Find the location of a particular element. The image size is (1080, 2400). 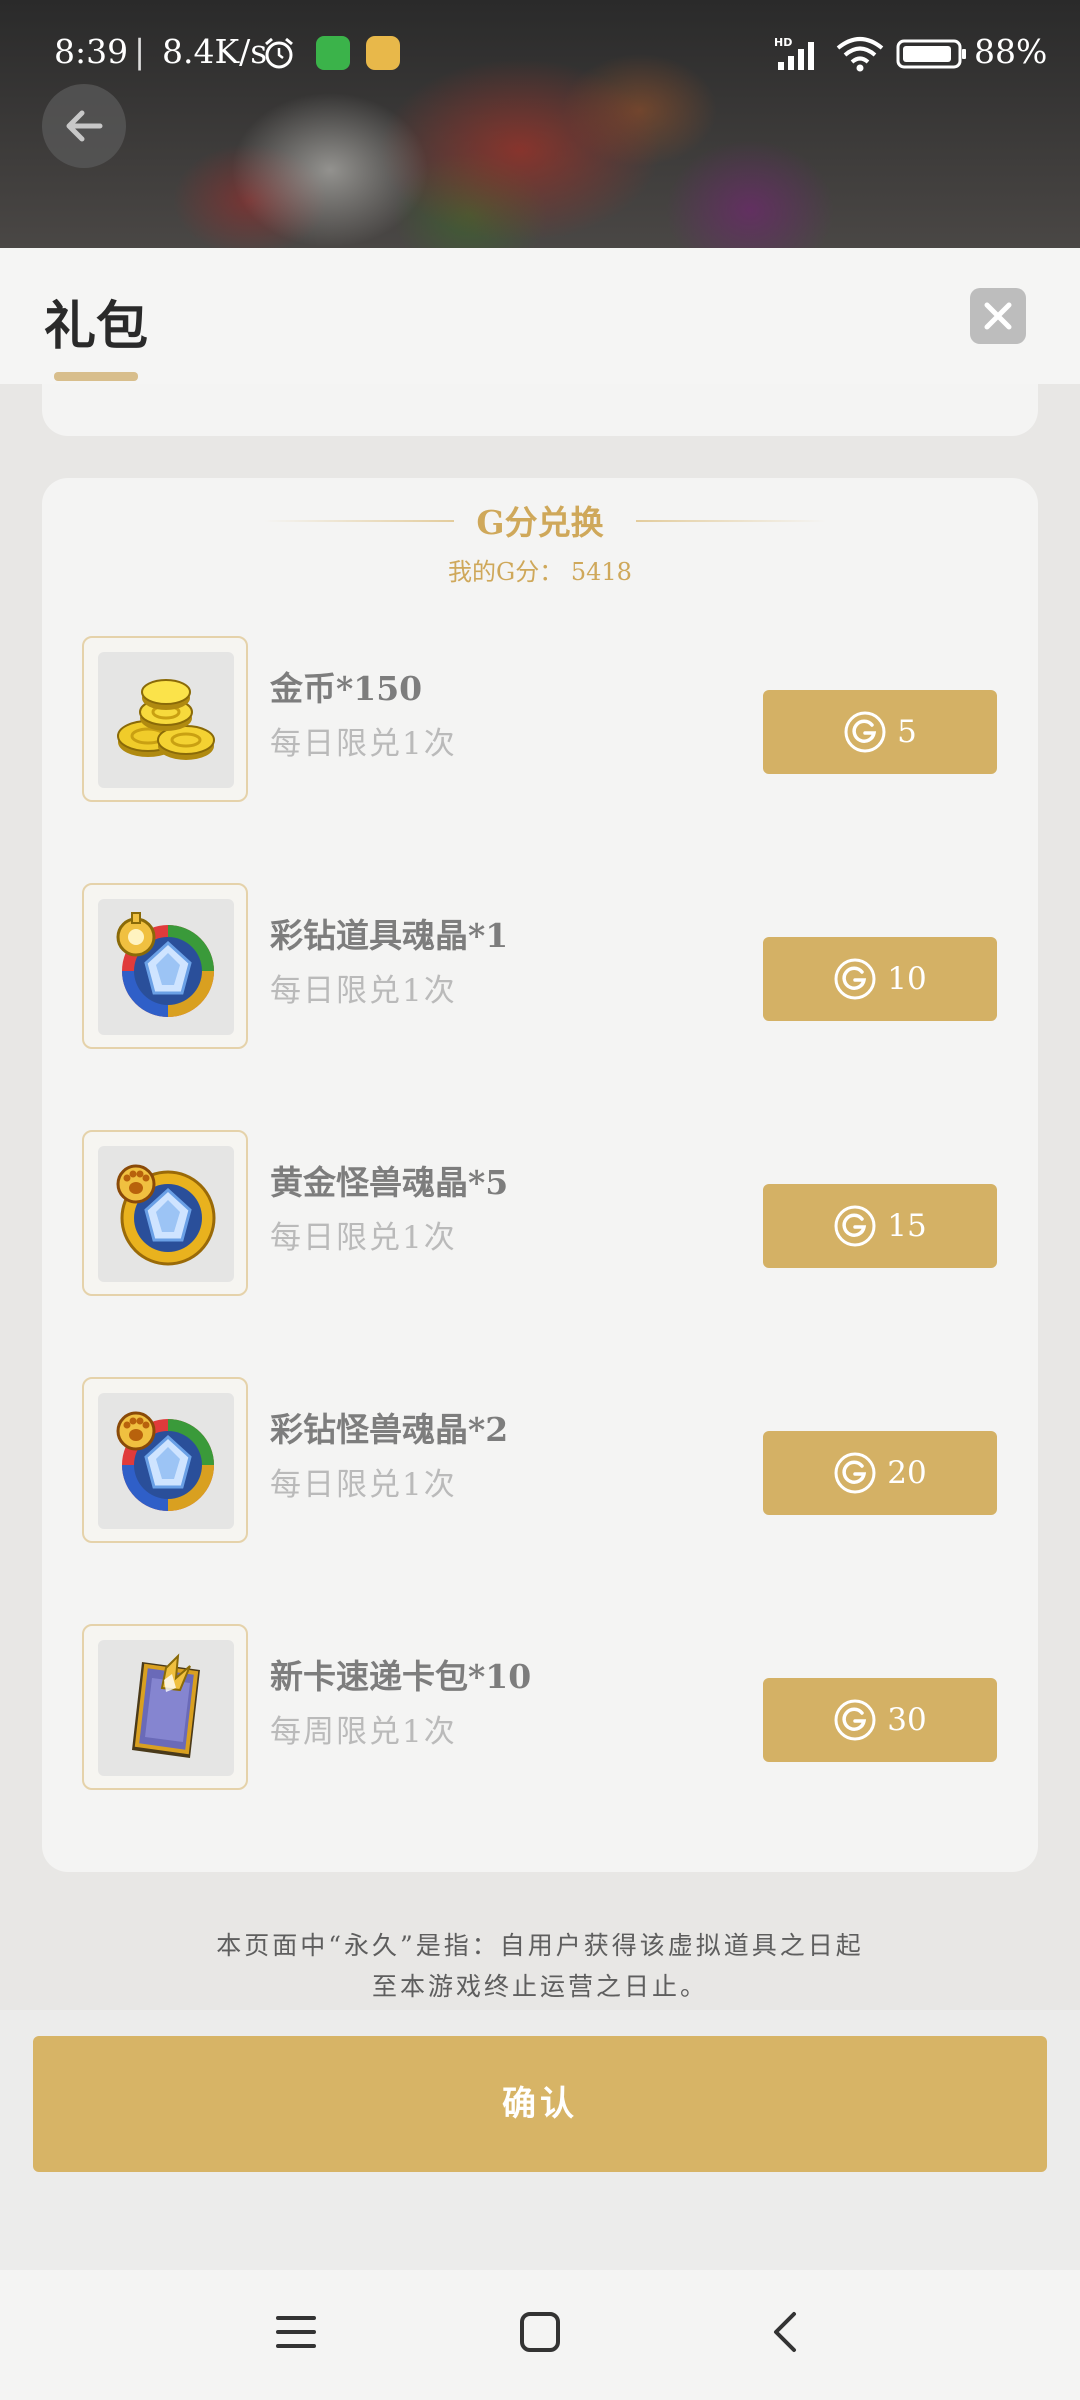

close-icon is located at coordinates (998, 316).